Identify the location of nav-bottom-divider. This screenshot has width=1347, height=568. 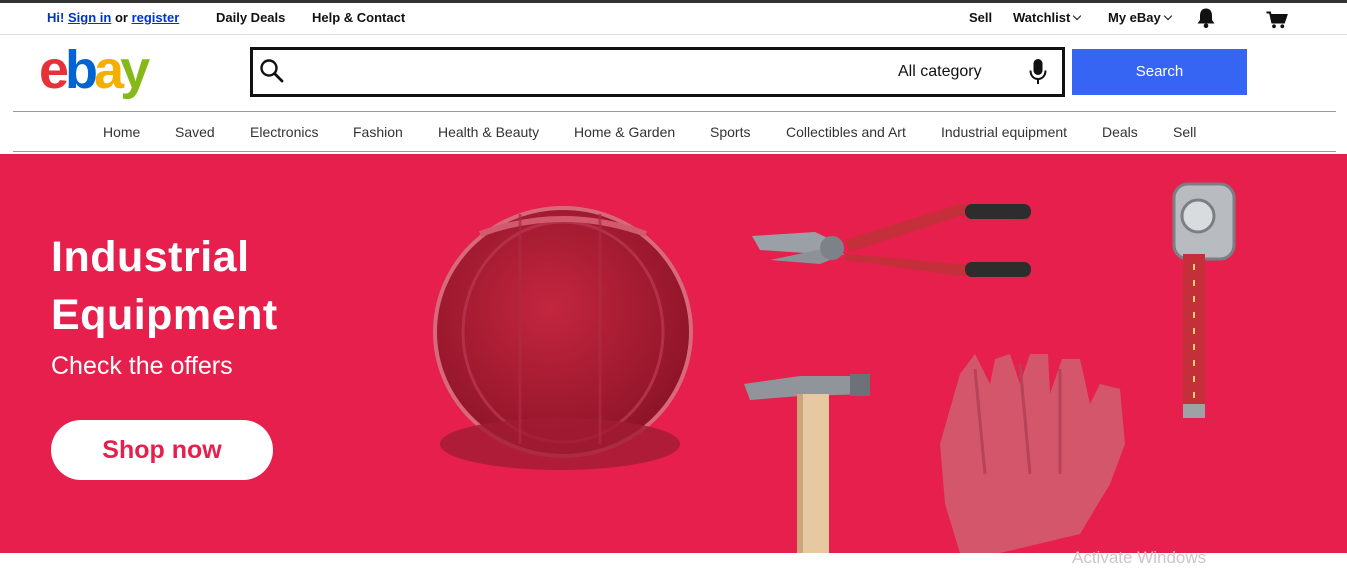
(674, 151).